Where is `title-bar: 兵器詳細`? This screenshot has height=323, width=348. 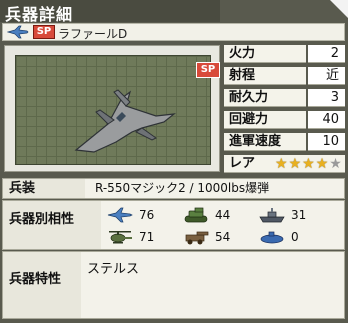
title-bar: 兵器詳細 is located at coordinates (110, 12).